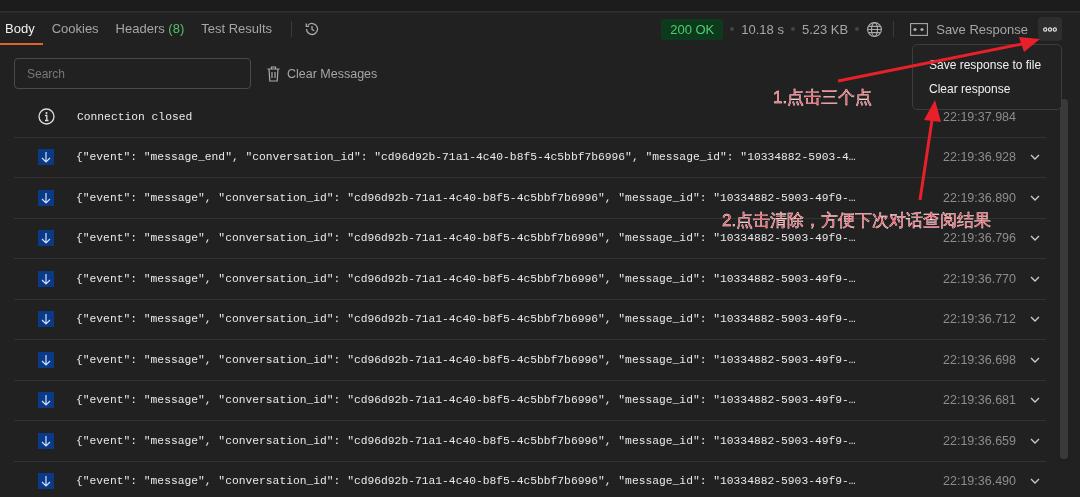  What do you see at coordinates (237, 29) in the screenshot?
I see `tab: Test Results` at bounding box center [237, 29].